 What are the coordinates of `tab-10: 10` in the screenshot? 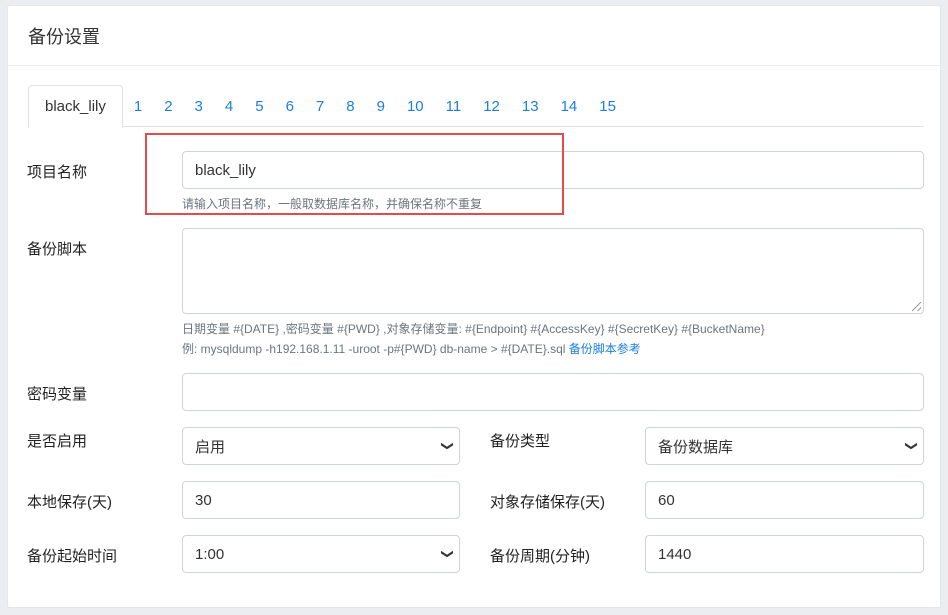 It's located at (415, 106).